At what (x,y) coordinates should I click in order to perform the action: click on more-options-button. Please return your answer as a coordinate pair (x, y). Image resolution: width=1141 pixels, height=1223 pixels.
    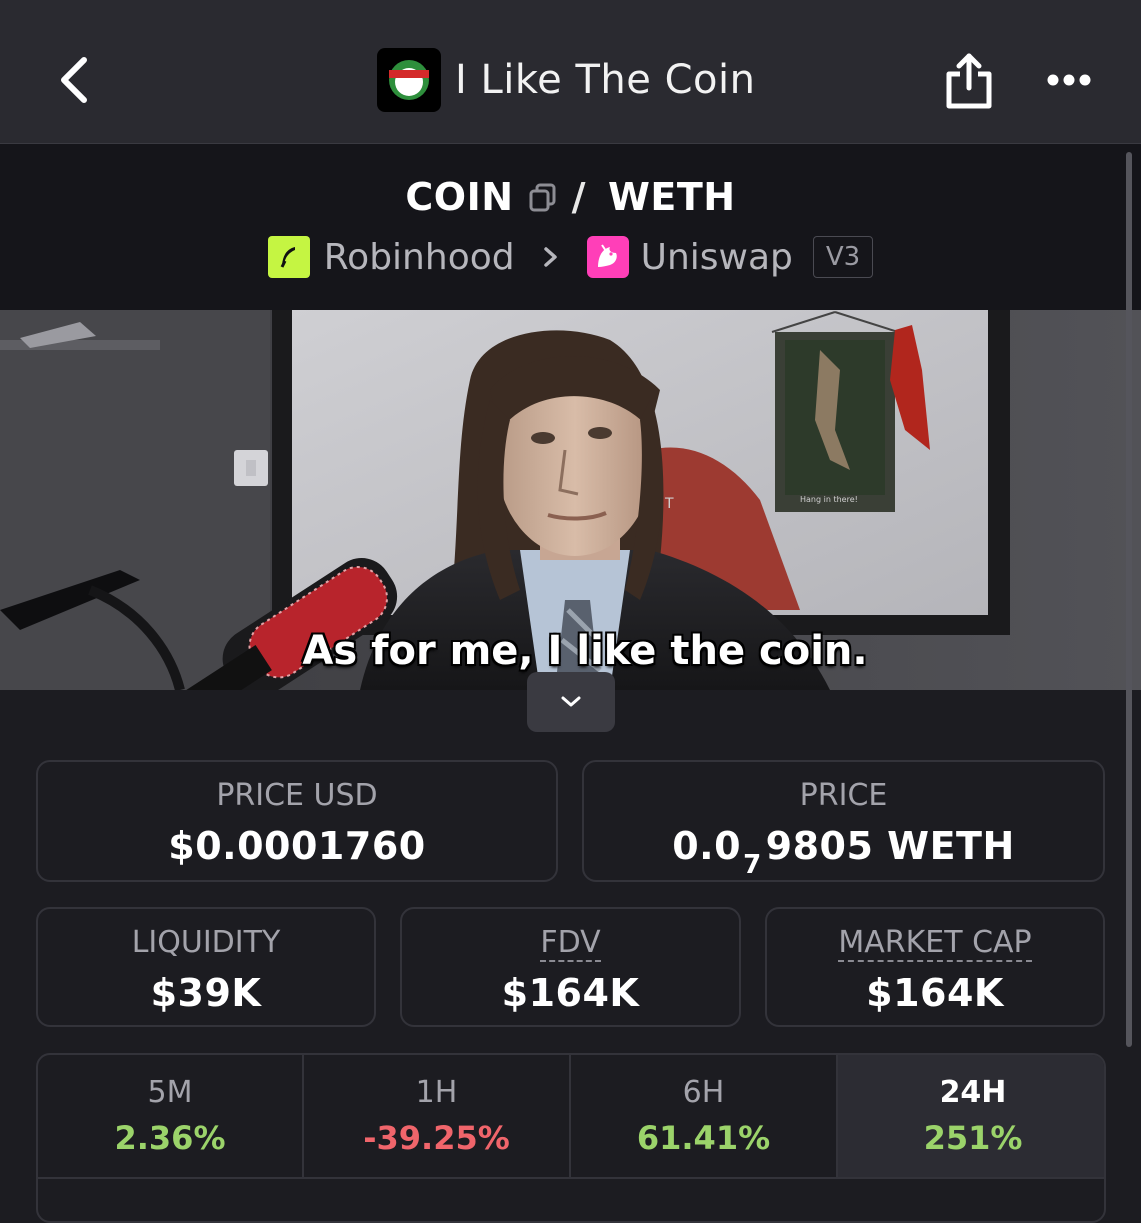
    Looking at the image, I should click on (1069, 80).